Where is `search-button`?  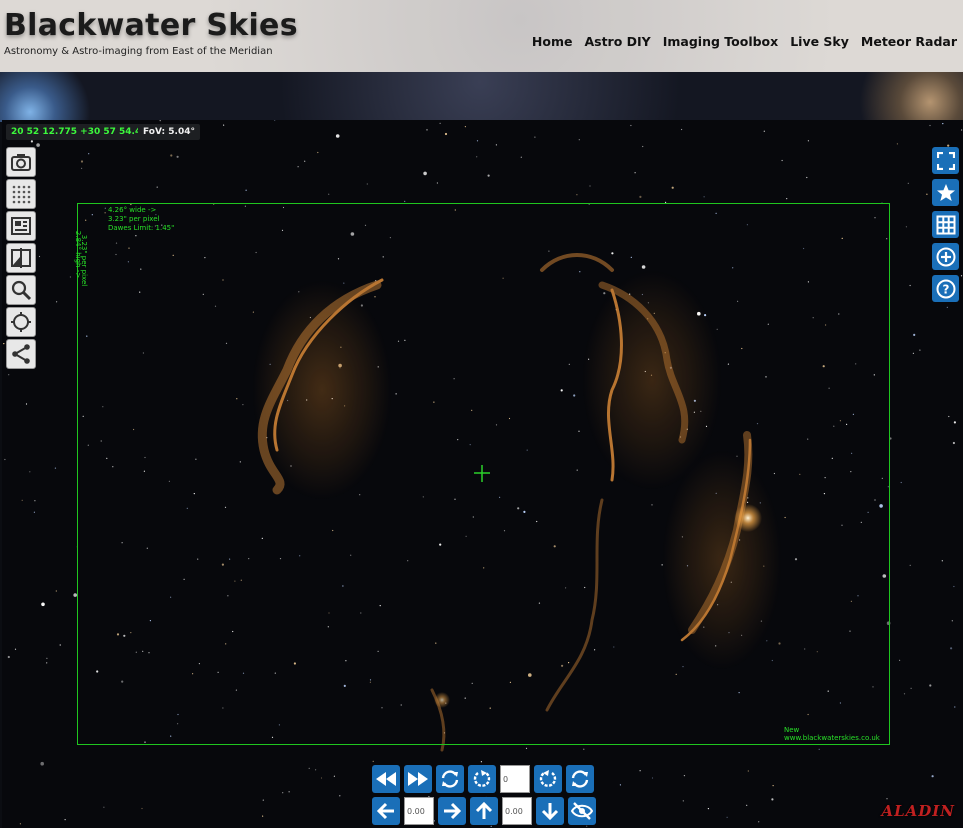
search-button is located at coordinates (21, 290).